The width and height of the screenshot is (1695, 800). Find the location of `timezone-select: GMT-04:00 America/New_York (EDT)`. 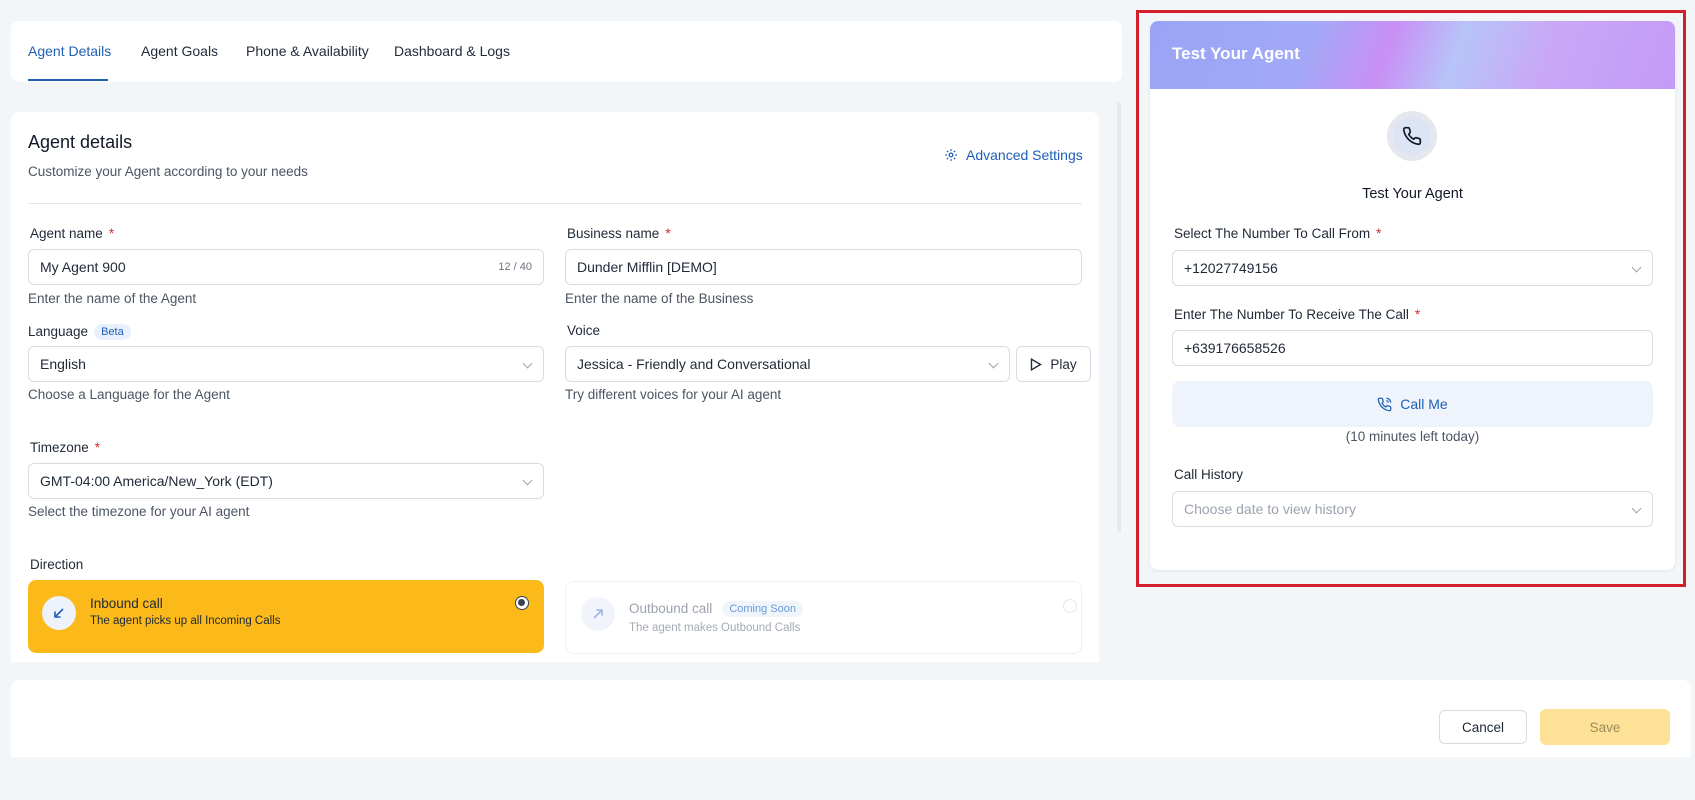

timezone-select: GMT-04:00 America/New_York (EDT) is located at coordinates (286, 481).